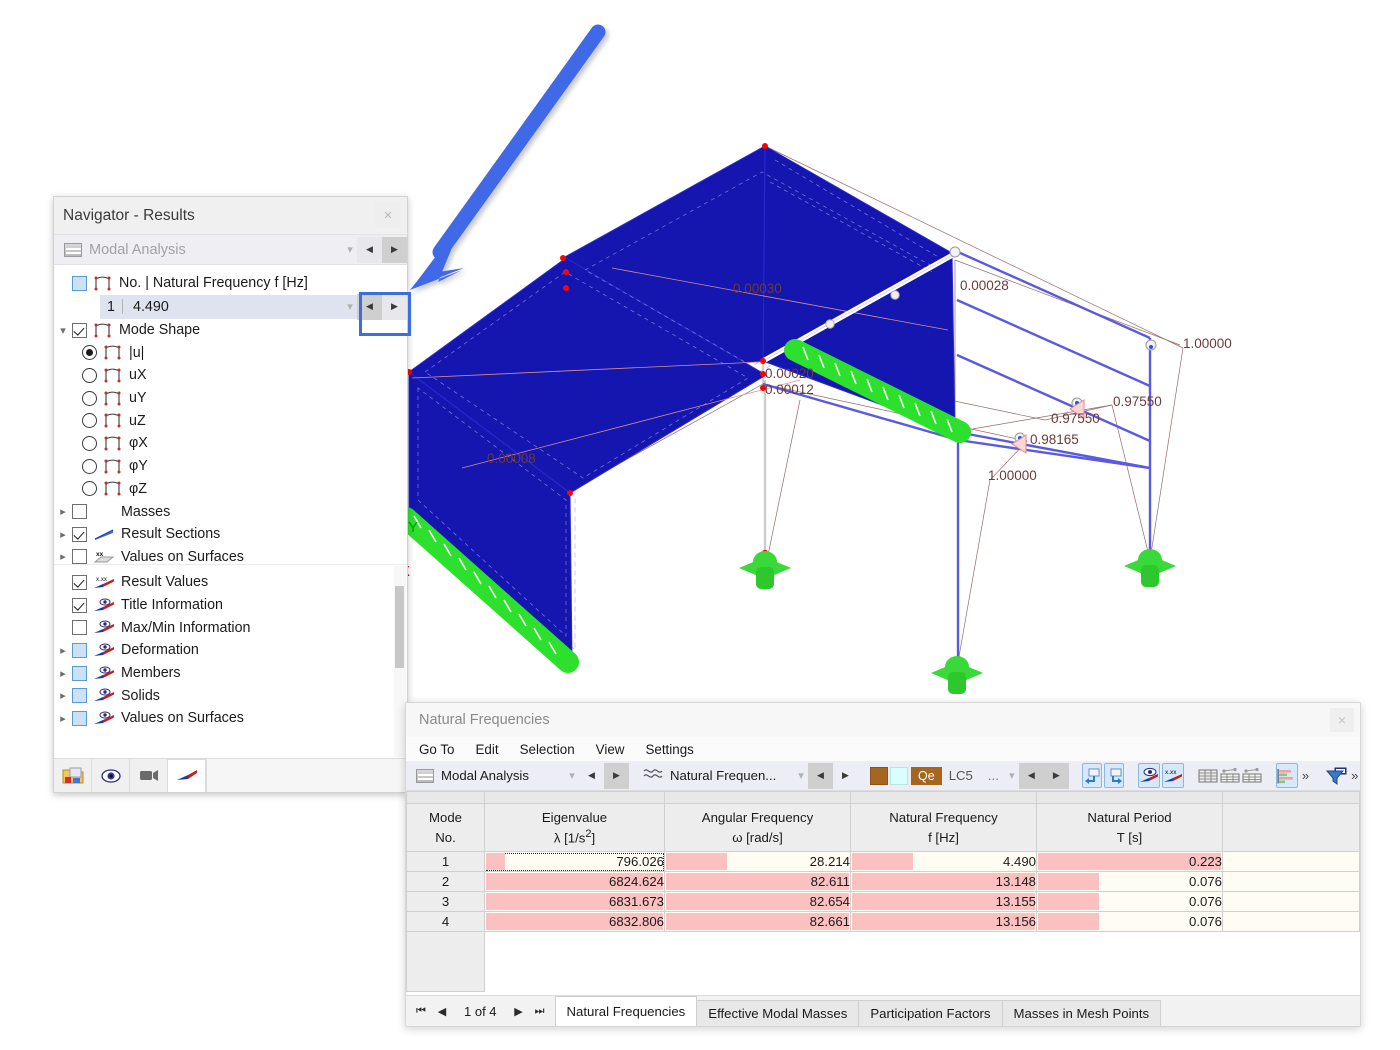  I want to click on tree-item-title-information: Title Information, so click(230, 605).